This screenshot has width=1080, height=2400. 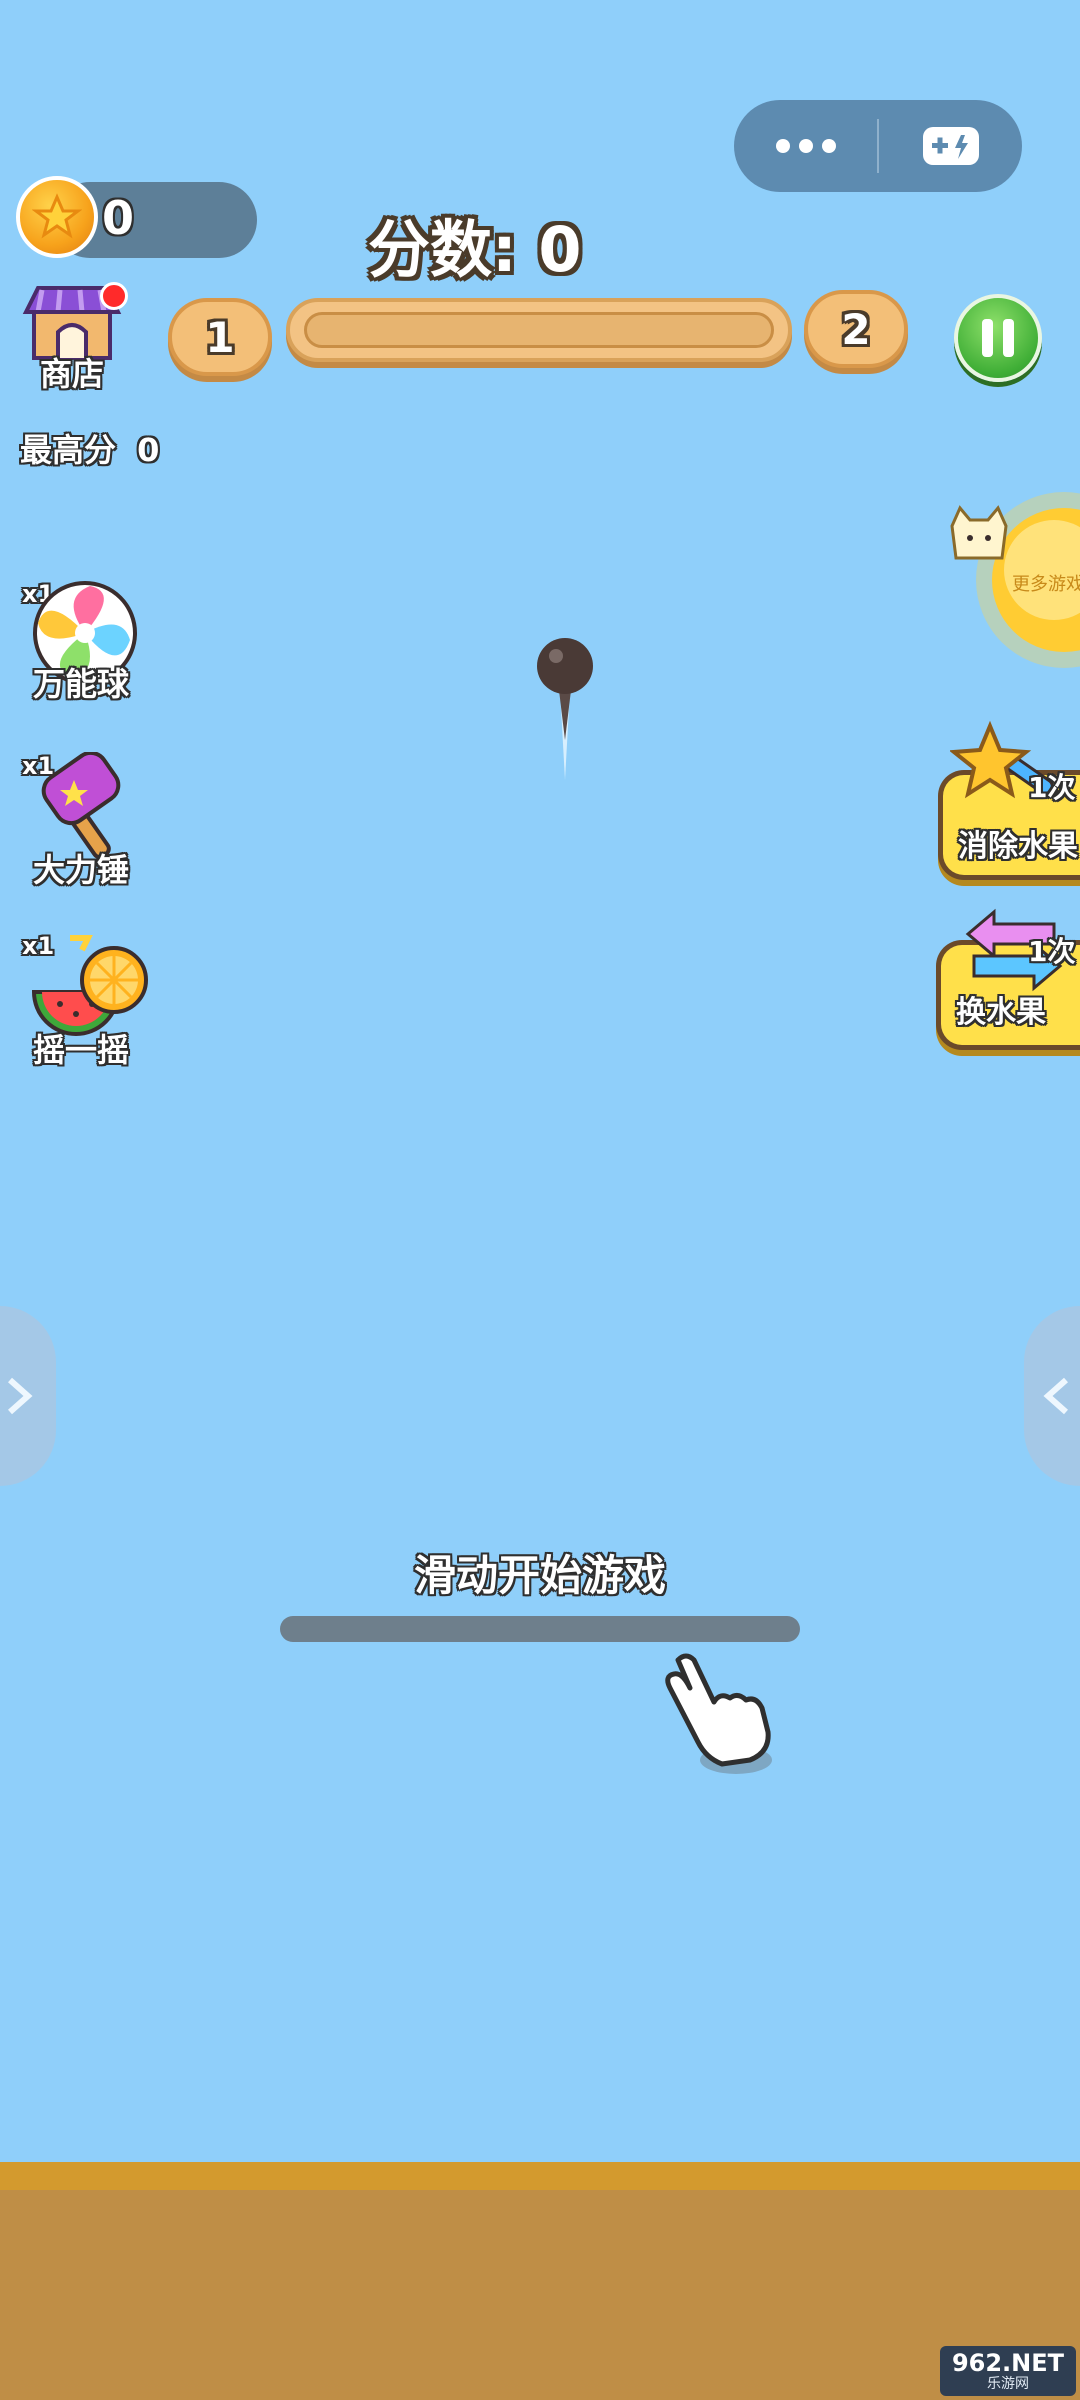 I want to click on more-button, so click(x=805, y=146).